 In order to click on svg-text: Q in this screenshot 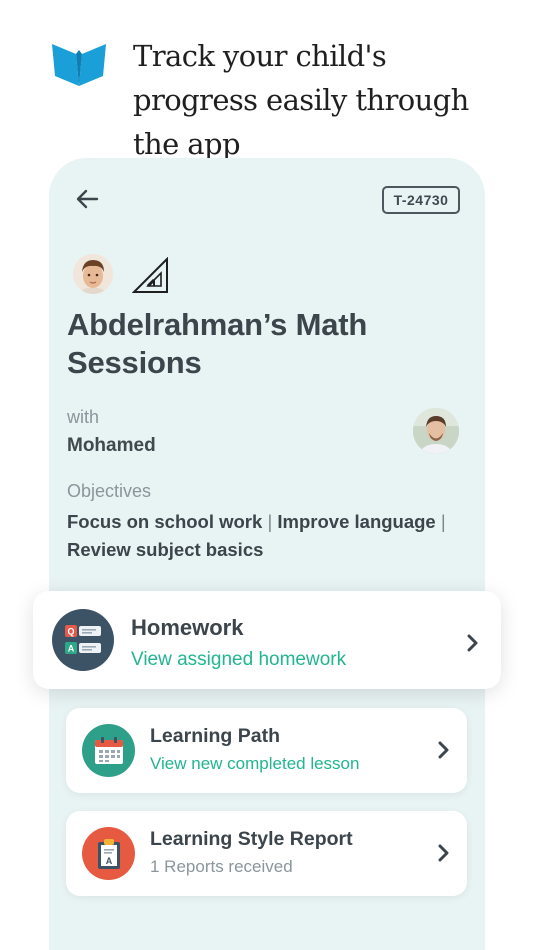, I will do `click(70, 632)`.